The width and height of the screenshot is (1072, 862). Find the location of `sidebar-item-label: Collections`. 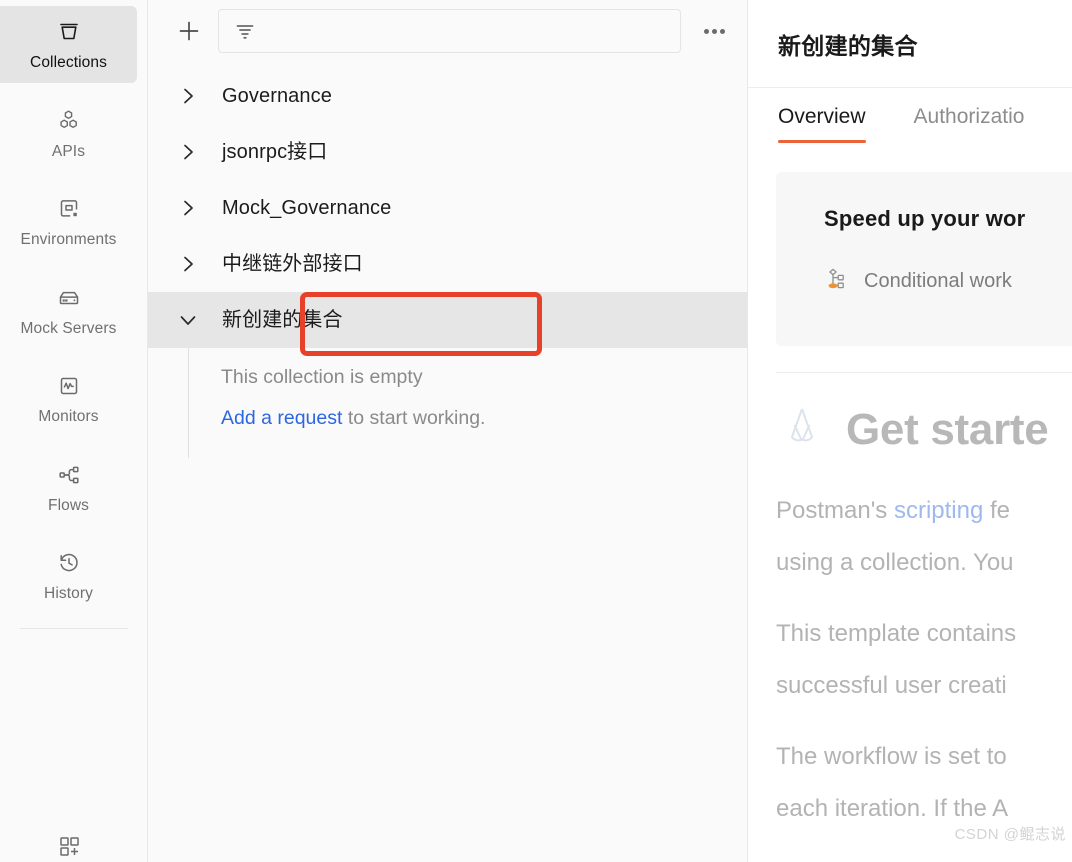

sidebar-item-label: Collections is located at coordinates (68, 62).